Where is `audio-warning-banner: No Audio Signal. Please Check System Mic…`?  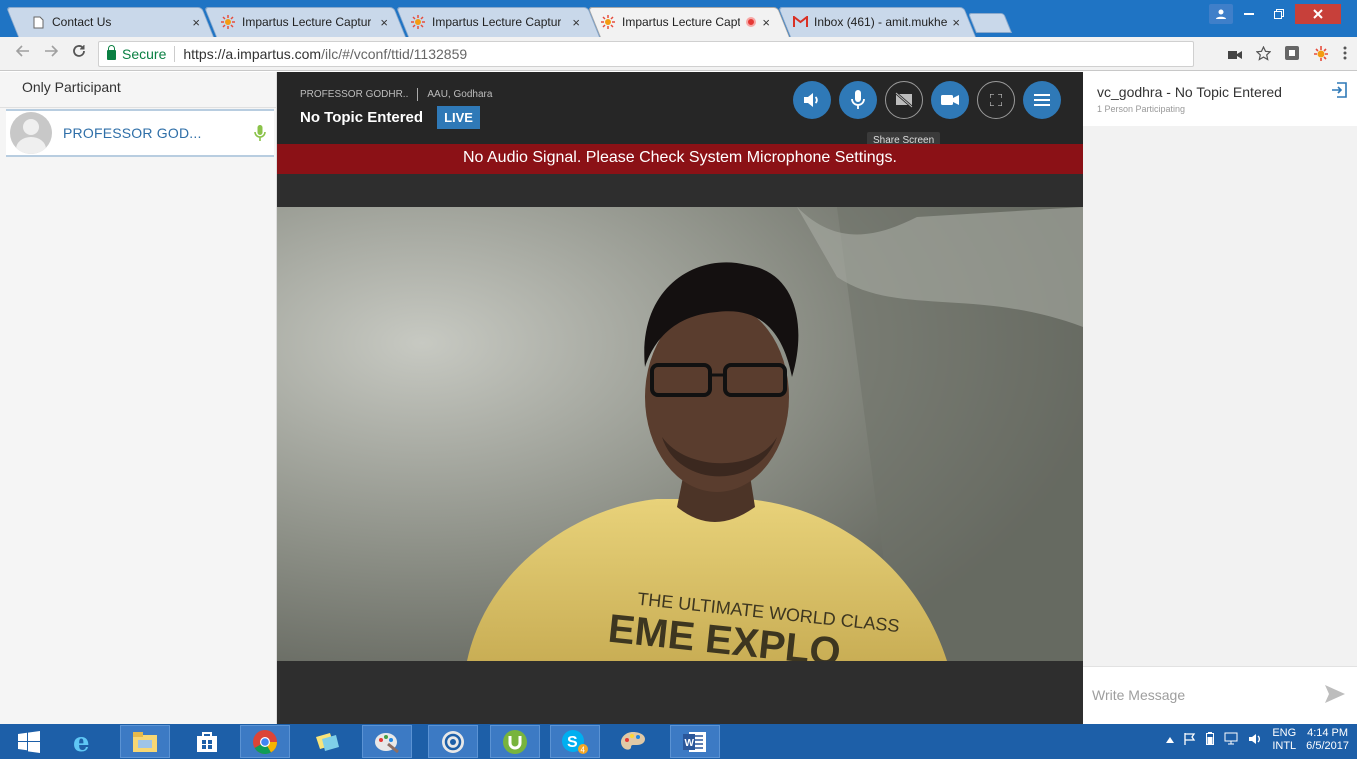
audio-warning-banner: No Audio Signal. Please Check System Mic… is located at coordinates (680, 159).